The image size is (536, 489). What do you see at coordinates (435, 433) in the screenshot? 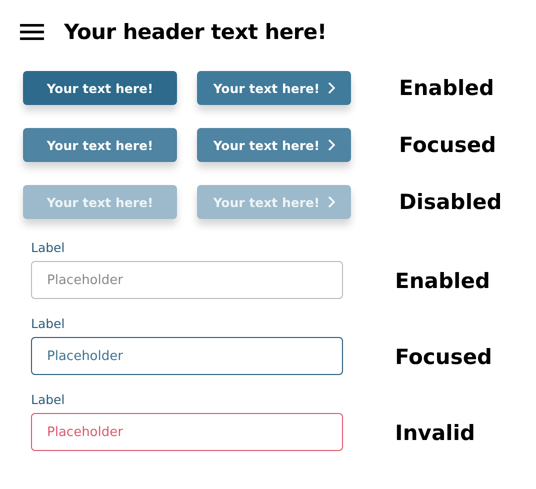
I see `state-caption: Invalid` at bounding box center [435, 433].